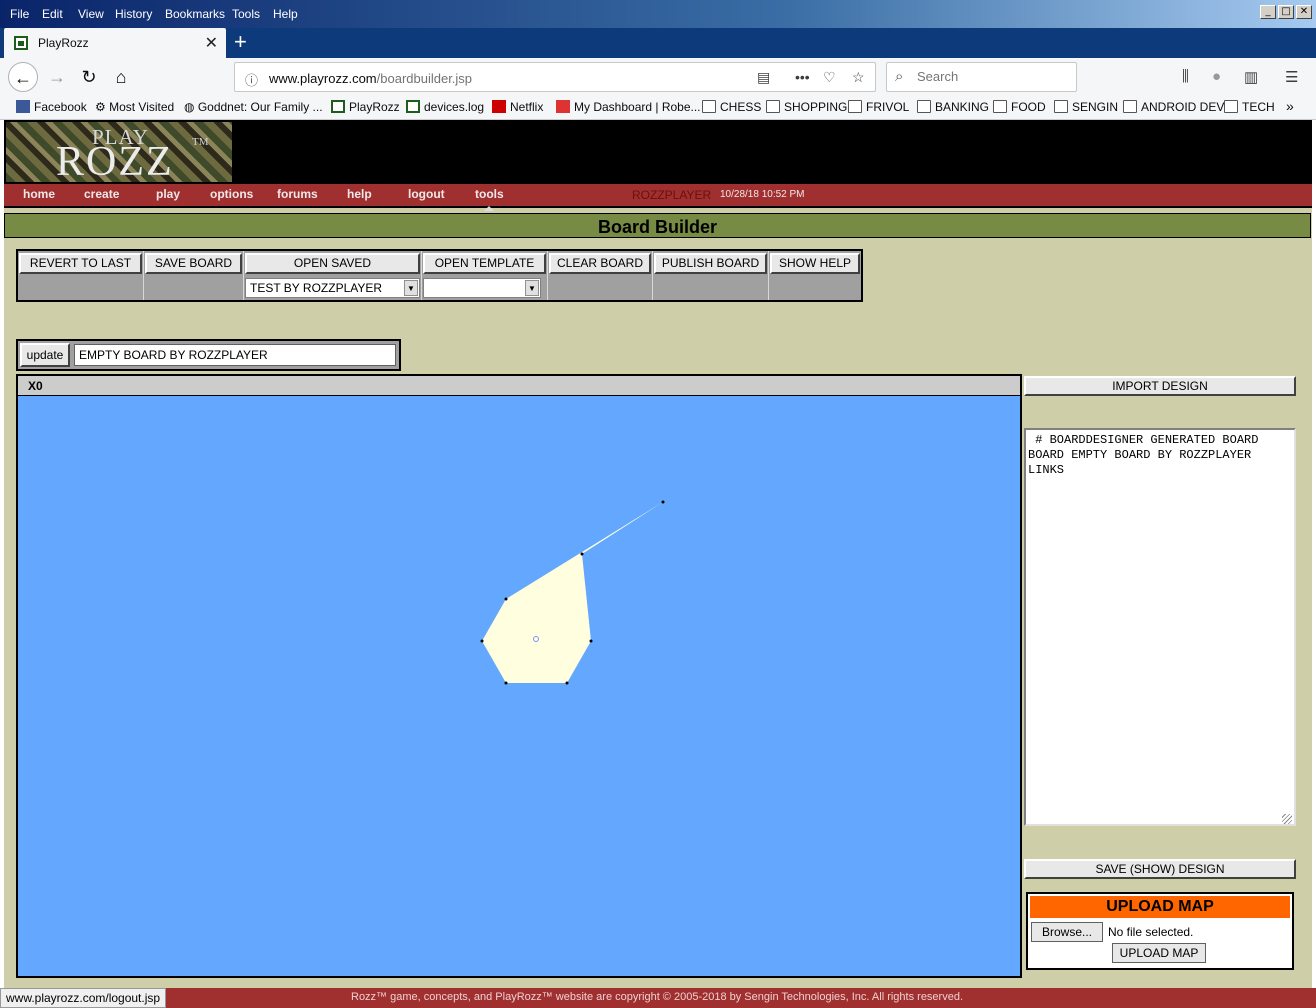 The height and width of the screenshot is (1008, 1316). What do you see at coordinates (489, 194) in the screenshot?
I see `nav-tools: tools` at bounding box center [489, 194].